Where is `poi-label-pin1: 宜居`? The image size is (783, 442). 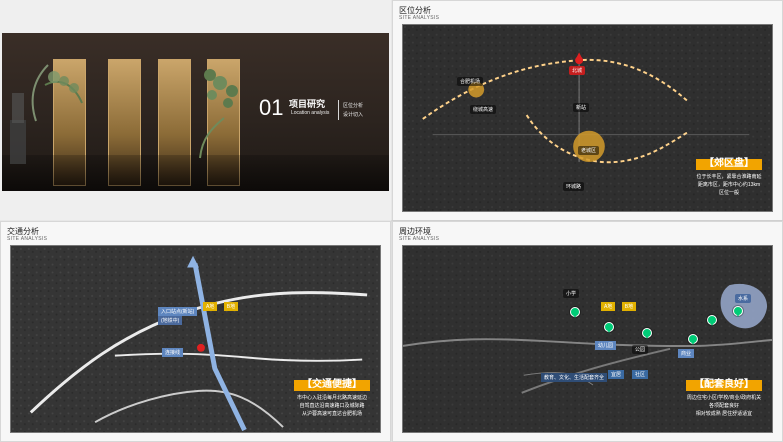 poi-label-pin1: 宜居 is located at coordinates (616, 374).